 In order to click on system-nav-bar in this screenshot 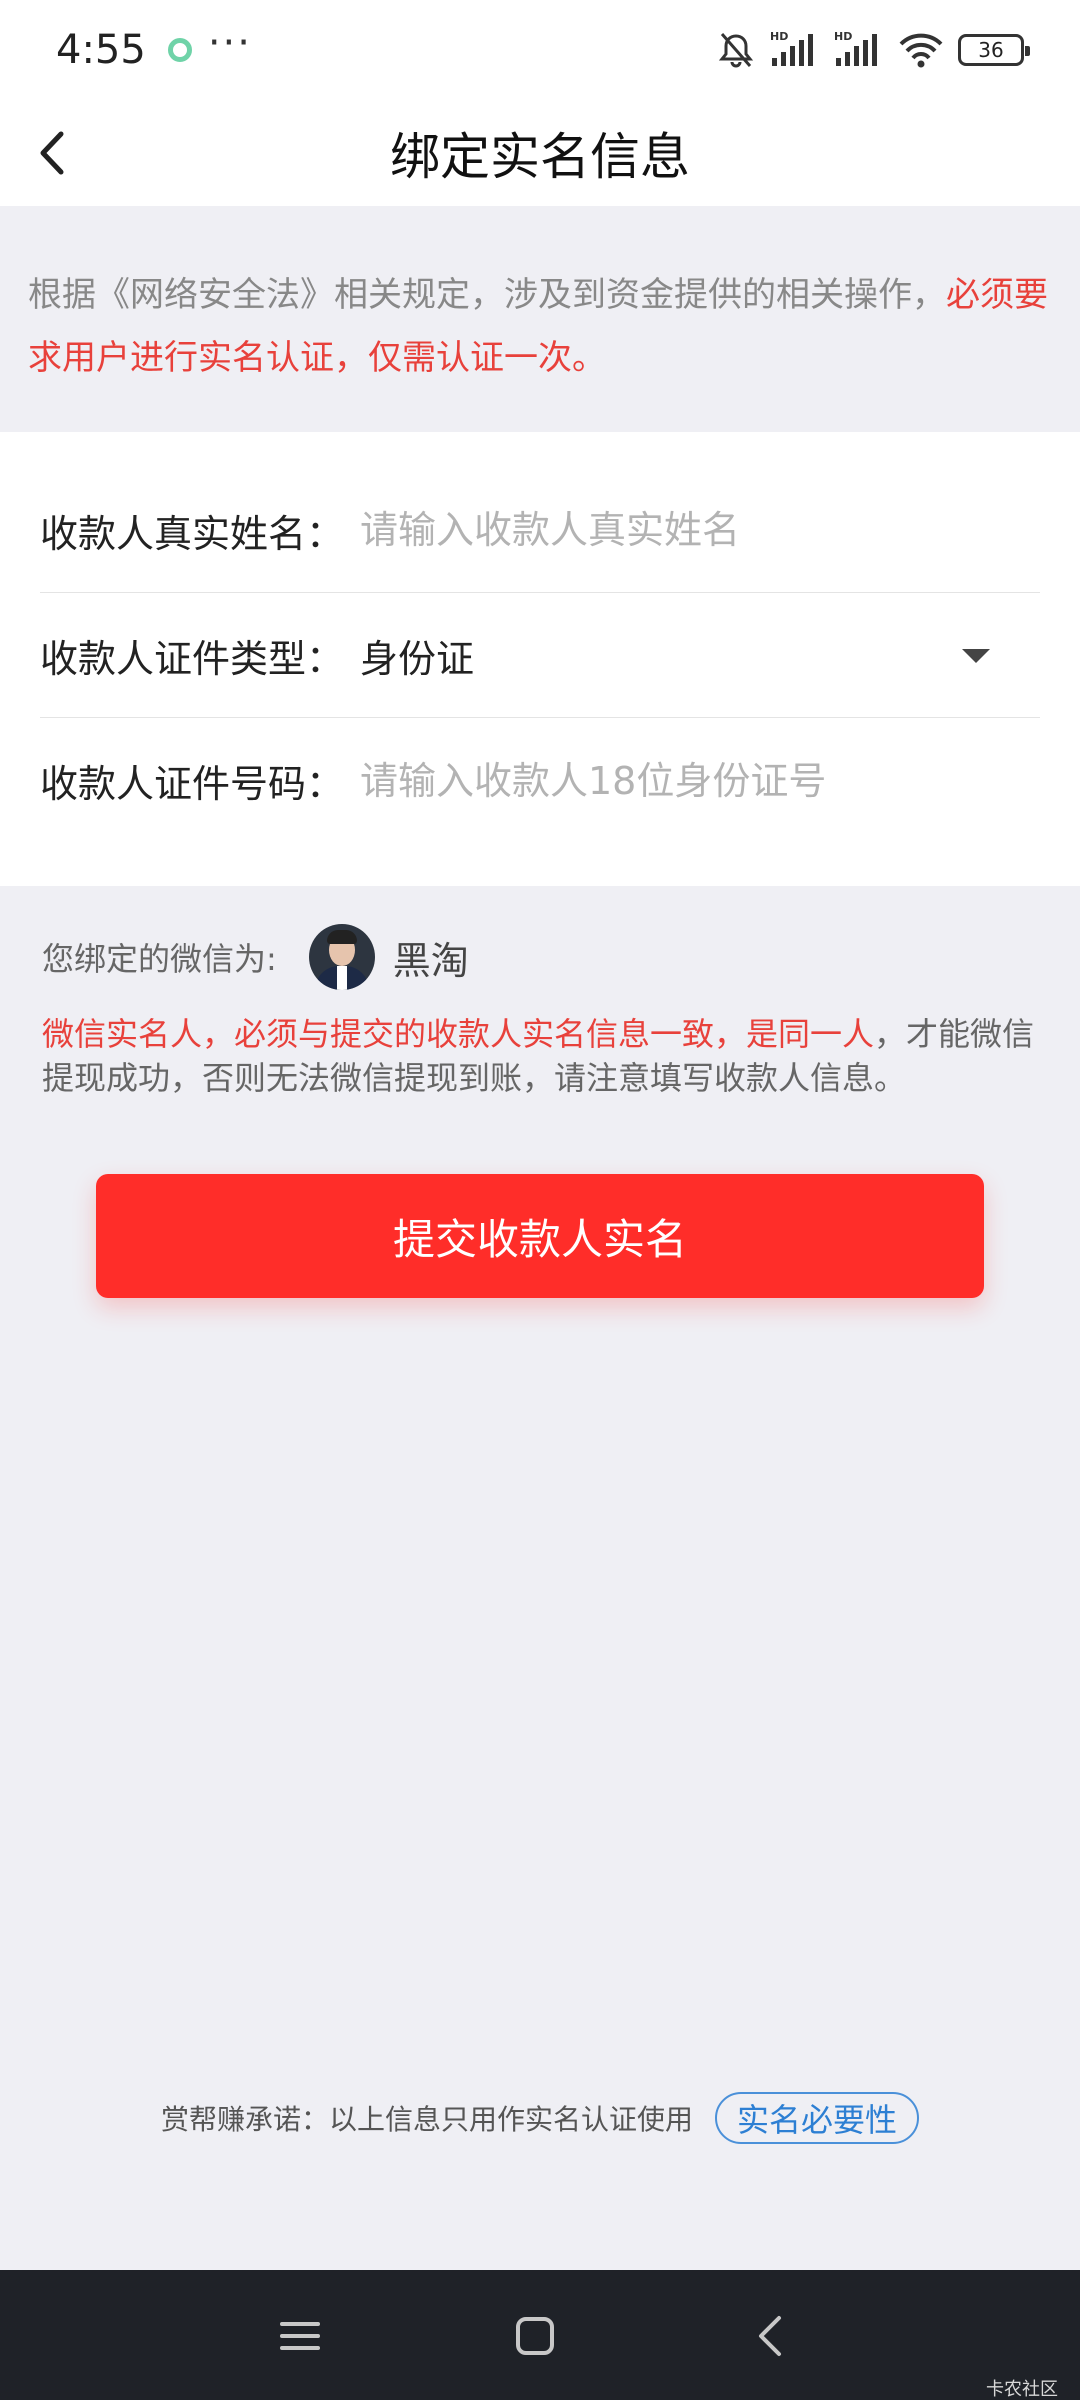, I will do `click(540, 2335)`.